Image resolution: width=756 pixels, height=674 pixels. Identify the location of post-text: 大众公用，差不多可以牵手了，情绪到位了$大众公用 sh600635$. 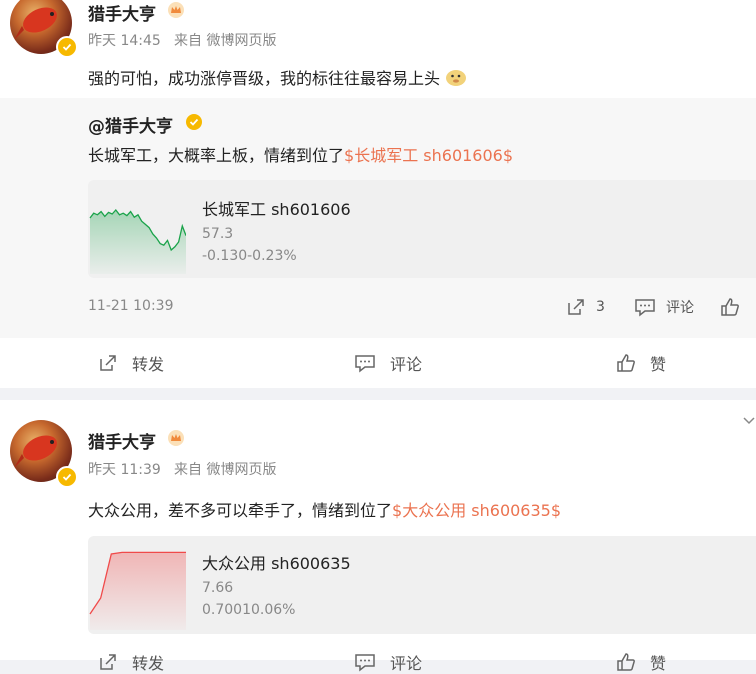
(324, 509).